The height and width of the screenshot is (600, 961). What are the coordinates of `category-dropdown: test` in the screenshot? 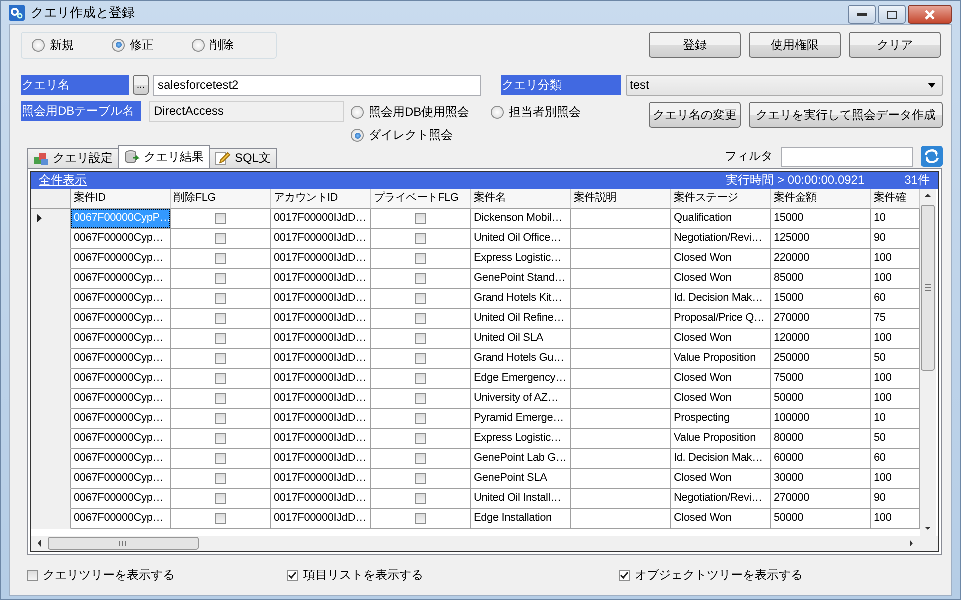 It's located at (784, 85).